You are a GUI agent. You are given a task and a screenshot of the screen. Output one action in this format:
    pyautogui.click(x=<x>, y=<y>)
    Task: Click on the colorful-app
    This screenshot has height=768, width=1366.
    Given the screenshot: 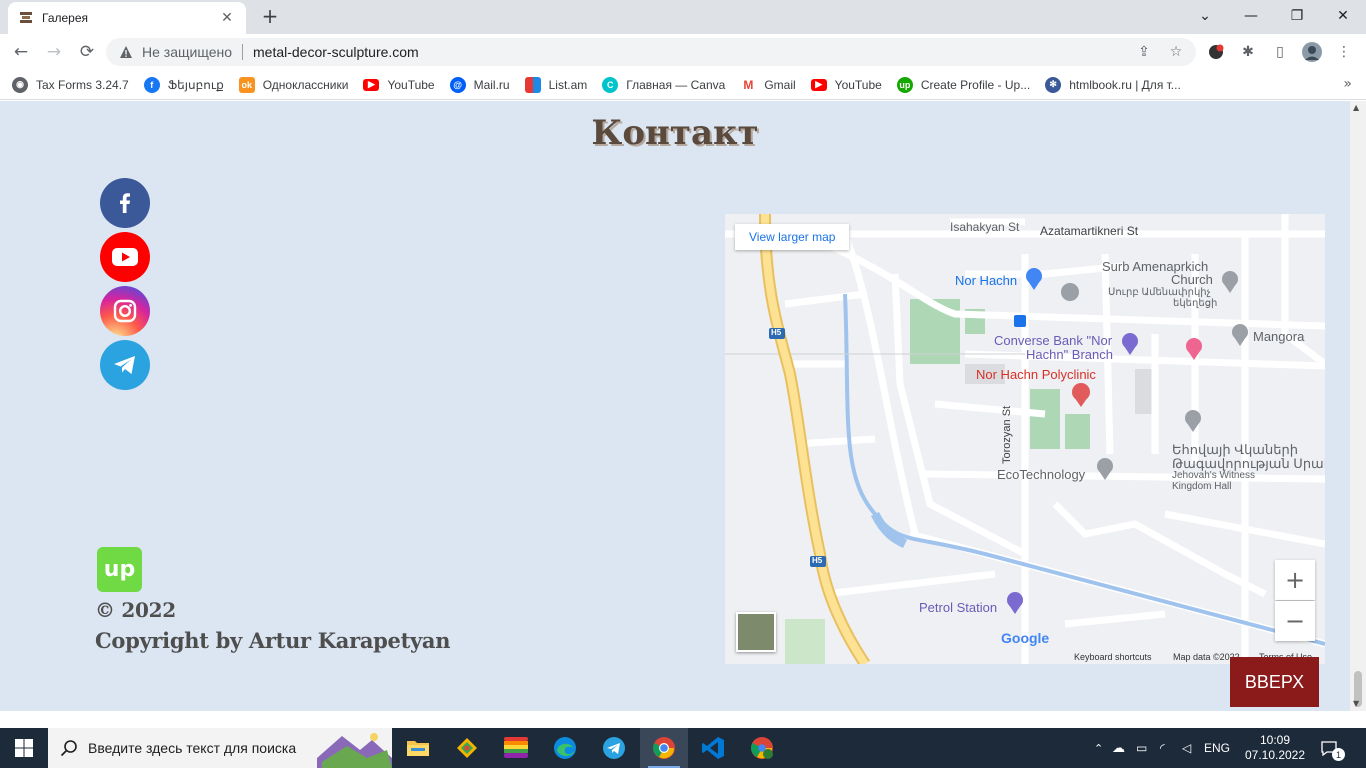 What is the action you would take?
    pyautogui.click(x=516, y=748)
    